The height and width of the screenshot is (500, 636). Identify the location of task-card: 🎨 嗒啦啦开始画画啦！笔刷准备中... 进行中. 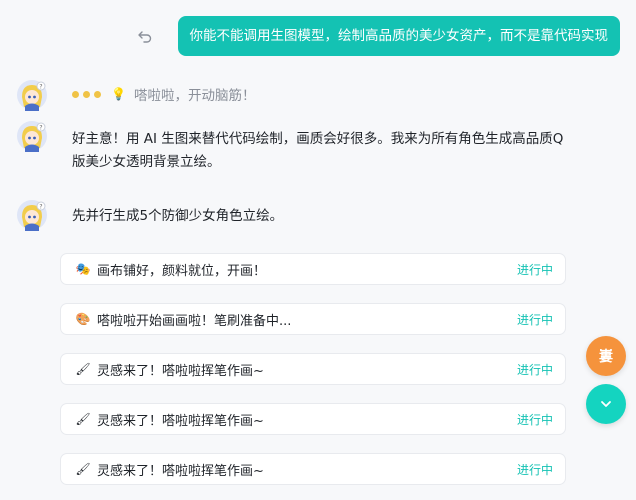
(313, 319).